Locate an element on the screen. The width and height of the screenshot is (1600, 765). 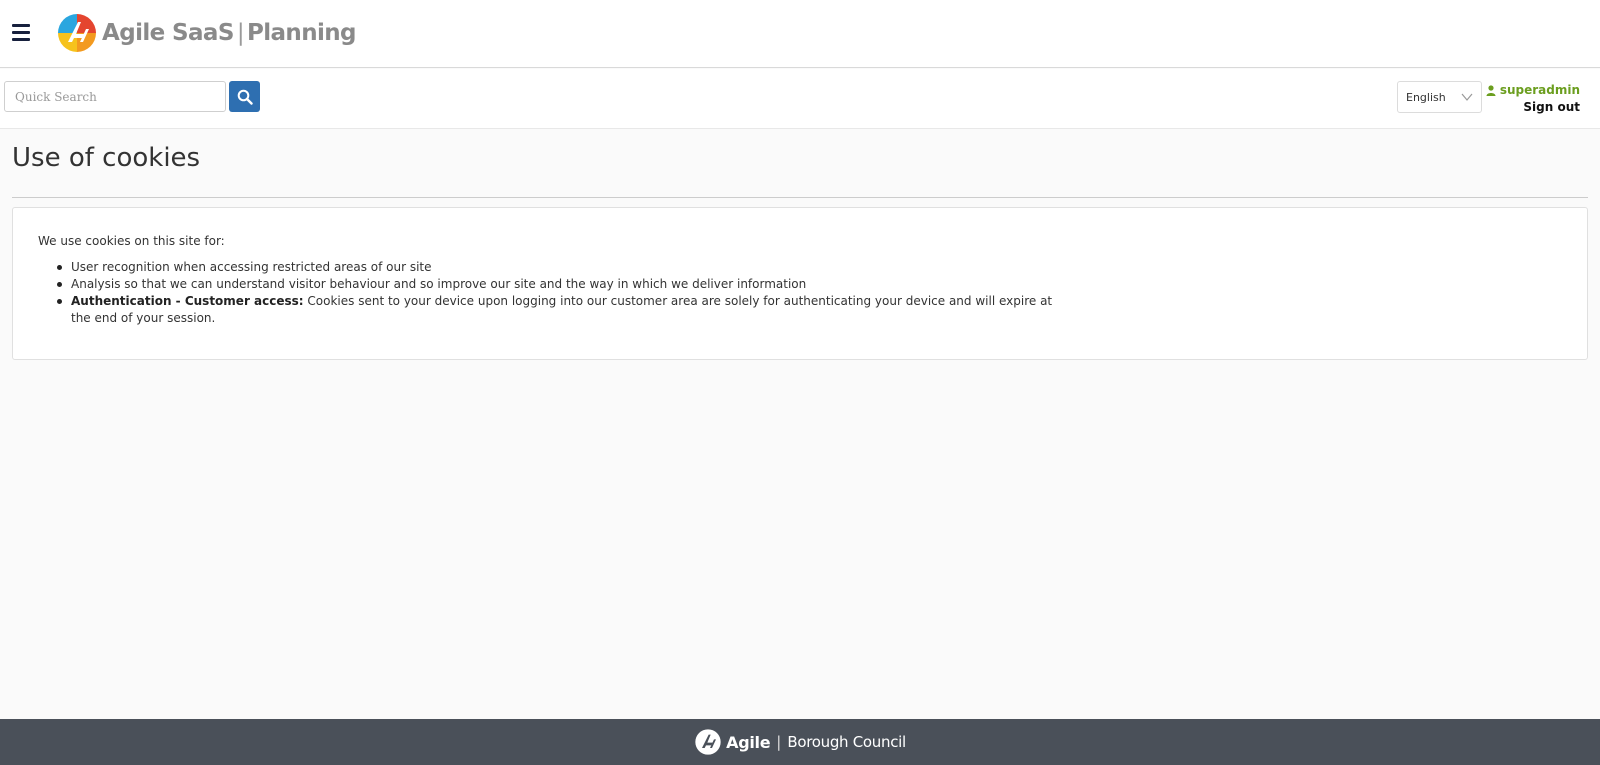
username: superadmin is located at coordinates (1539, 90).